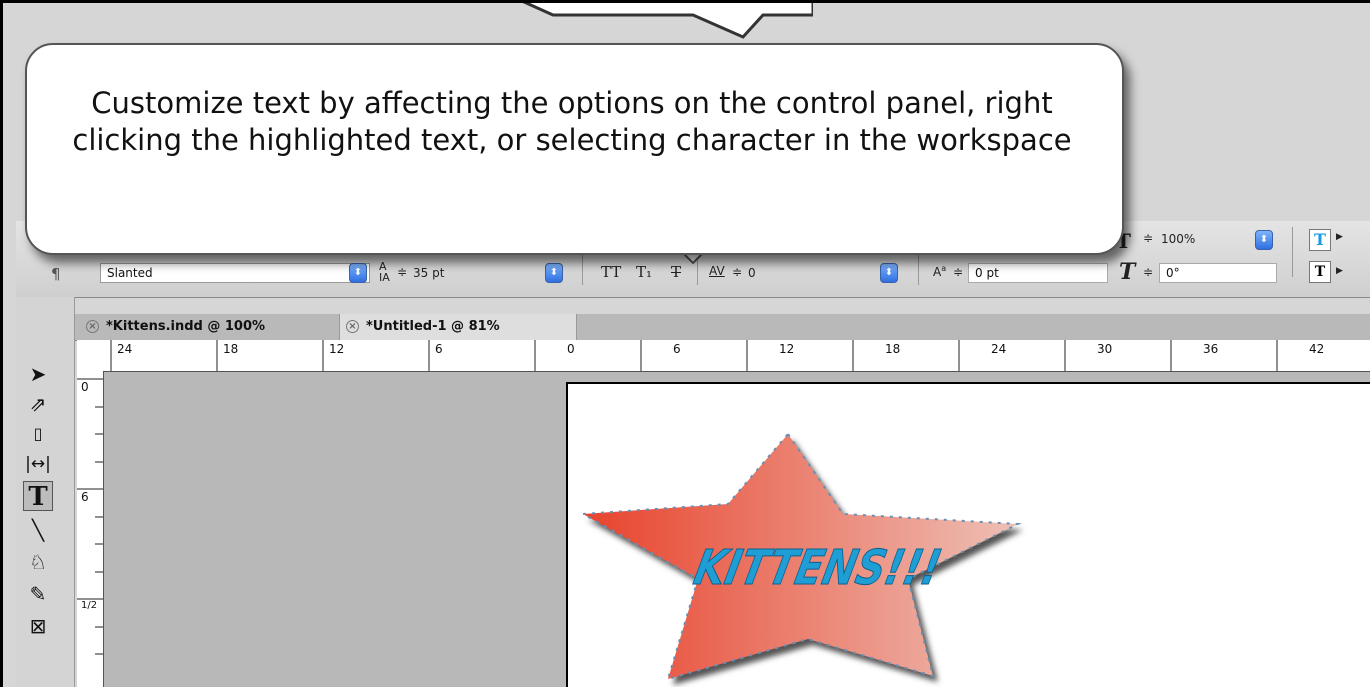  What do you see at coordinates (235, 273) in the screenshot?
I see `font-style-field: Slanted` at bounding box center [235, 273].